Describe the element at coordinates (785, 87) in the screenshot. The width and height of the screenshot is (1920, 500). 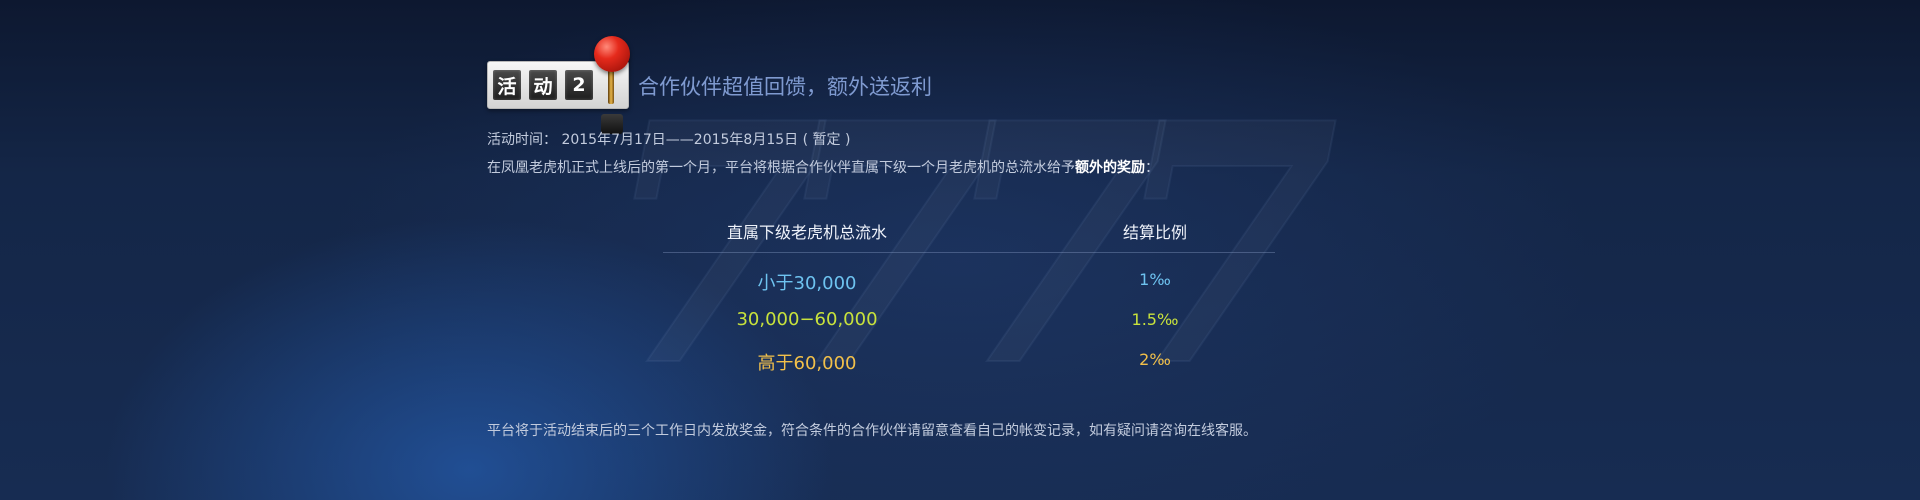
I see `activity-title: 合作伙伴超值回馈，额外送返利` at that location.